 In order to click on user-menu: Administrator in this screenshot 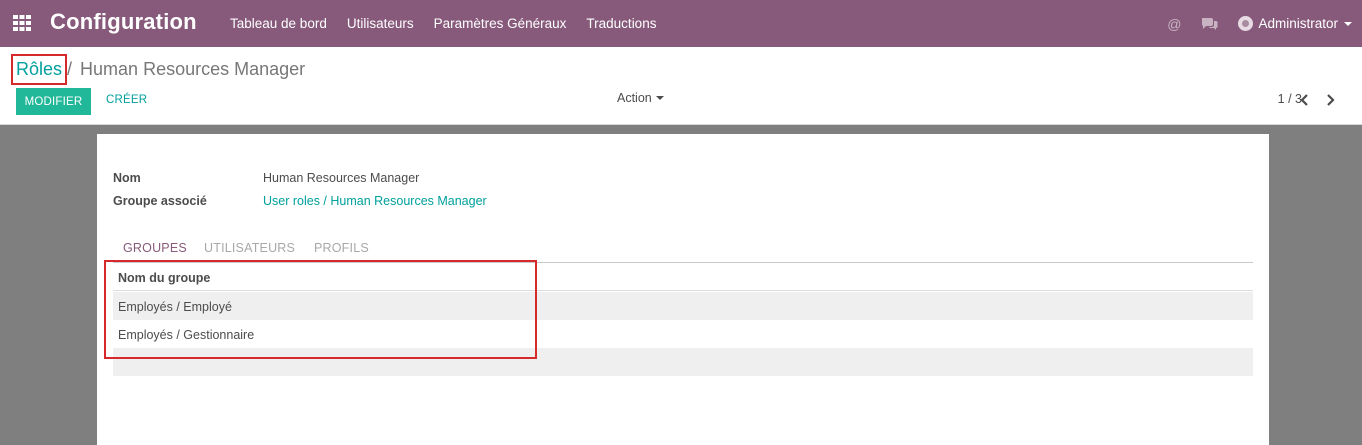, I will do `click(1295, 23)`.